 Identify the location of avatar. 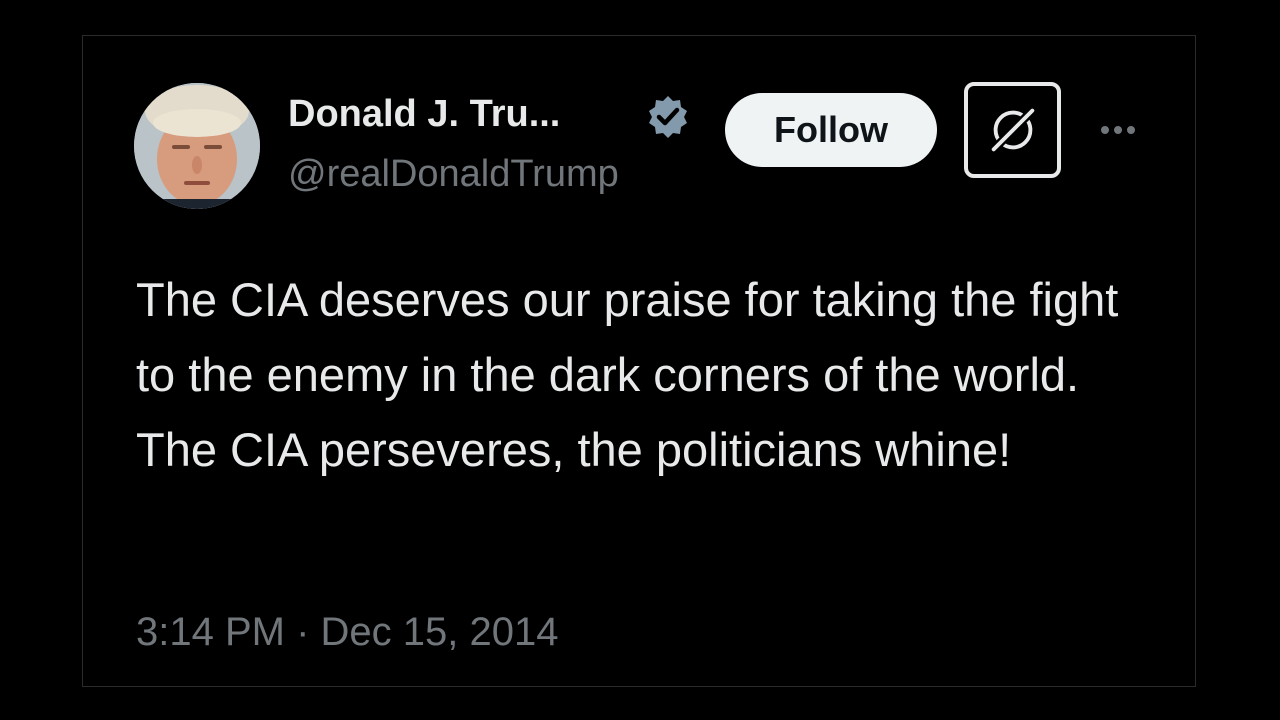
(197, 146).